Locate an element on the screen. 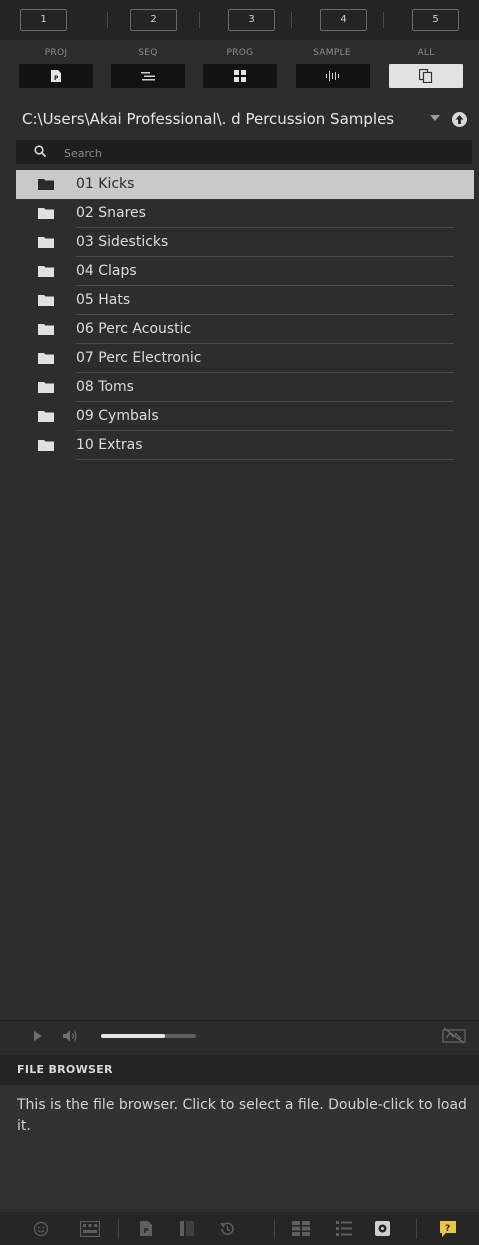 This screenshot has width=479, height=1245. all-icon is located at coordinates (426, 76).